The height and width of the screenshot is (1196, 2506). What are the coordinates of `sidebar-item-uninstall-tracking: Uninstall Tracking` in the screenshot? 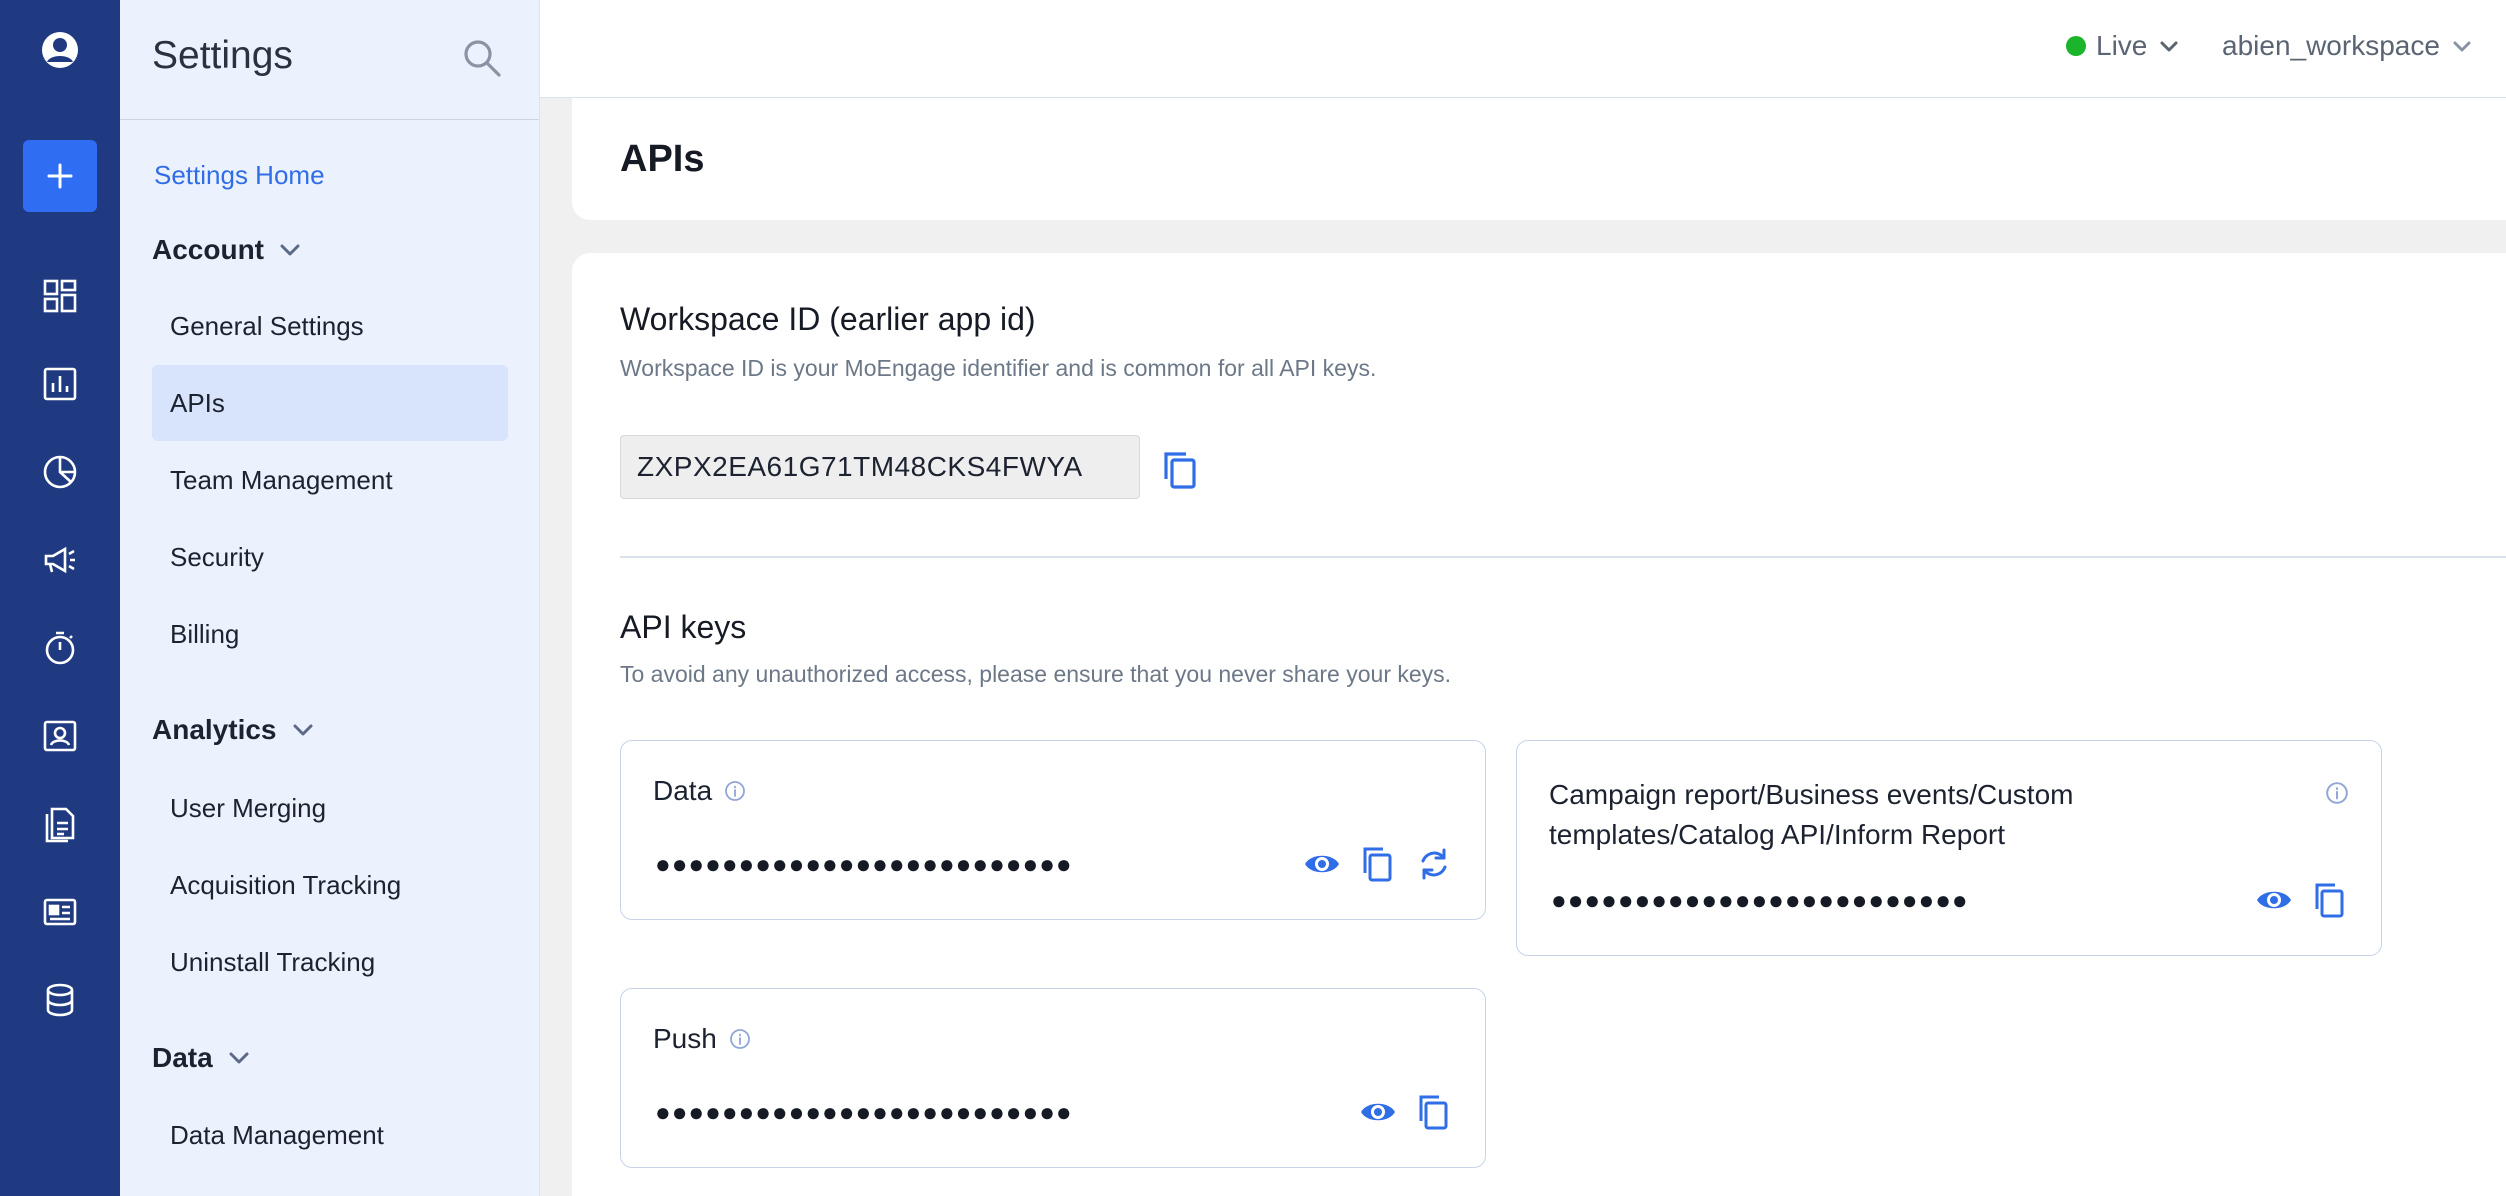 It's located at (330, 962).